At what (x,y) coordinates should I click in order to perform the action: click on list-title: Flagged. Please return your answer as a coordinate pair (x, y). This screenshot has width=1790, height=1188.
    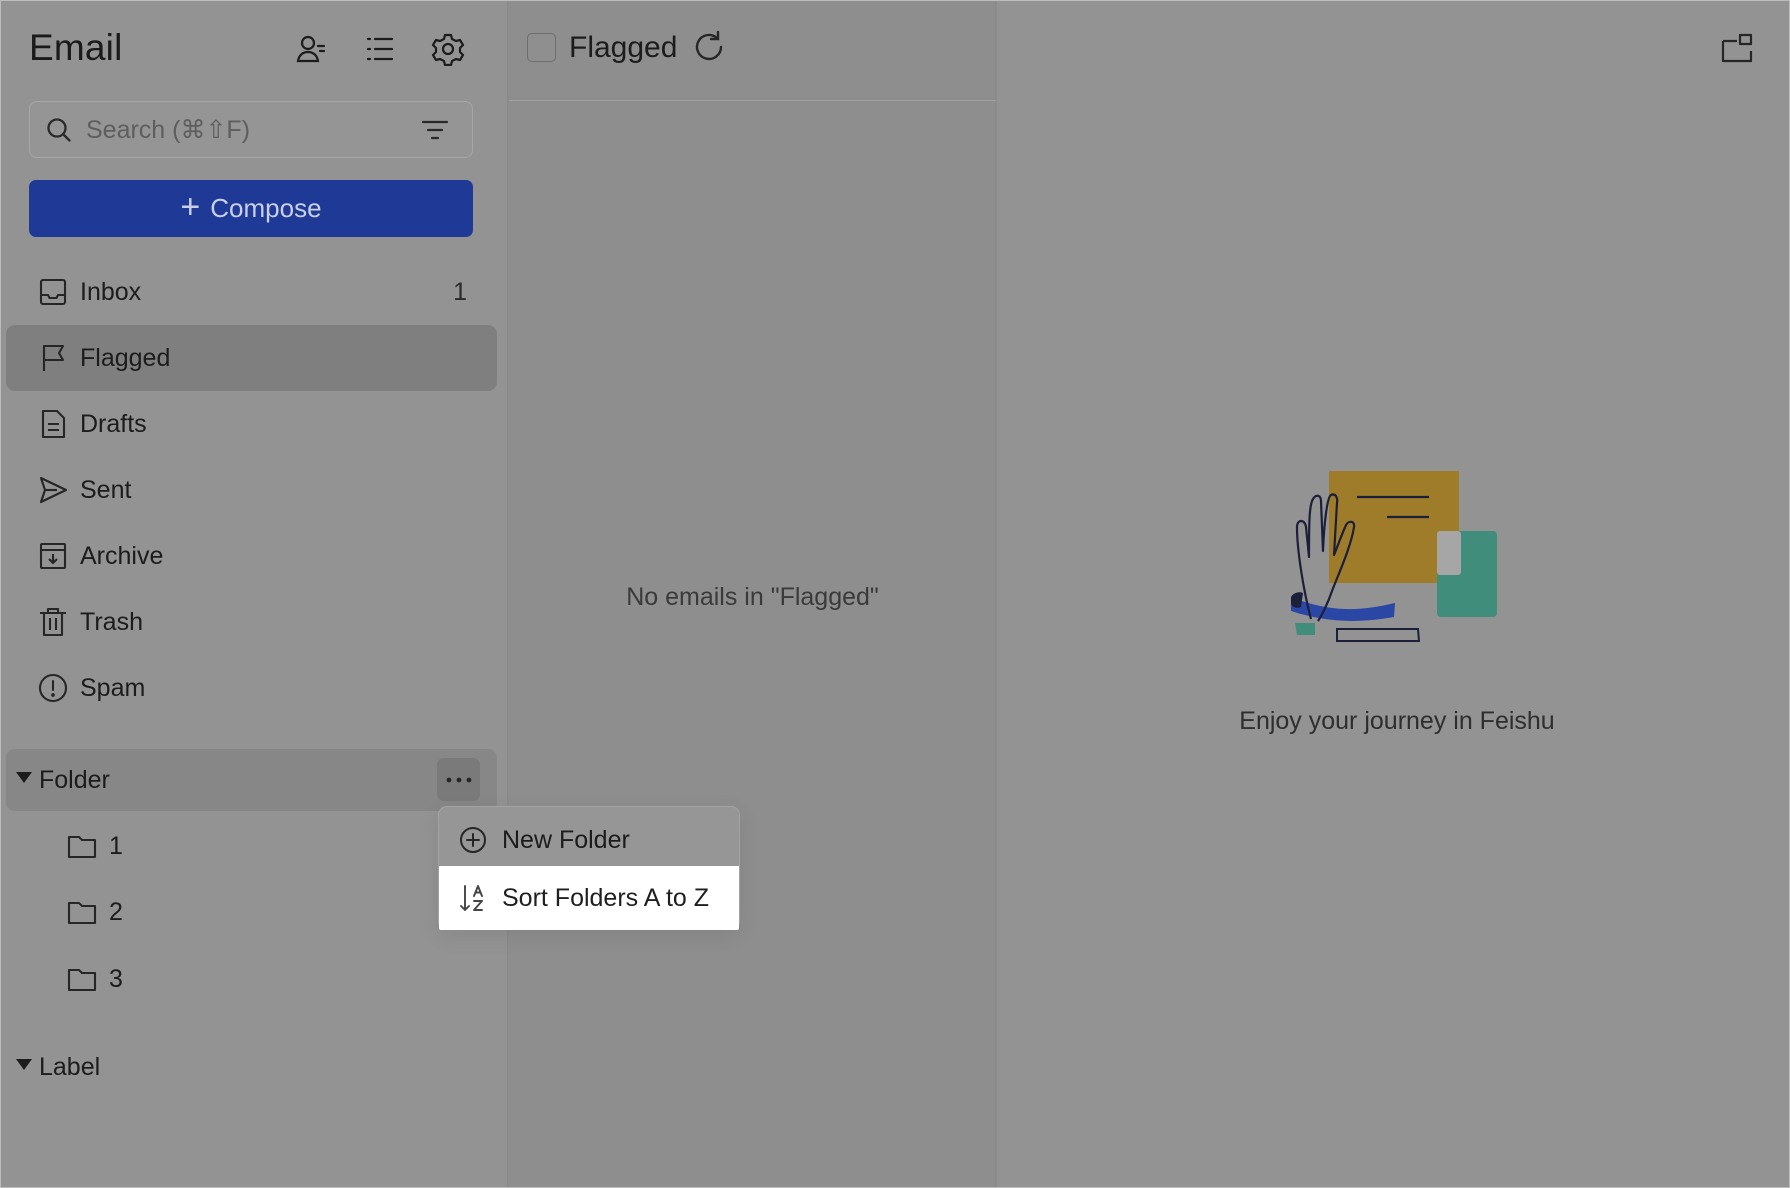
    Looking at the image, I should click on (623, 47).